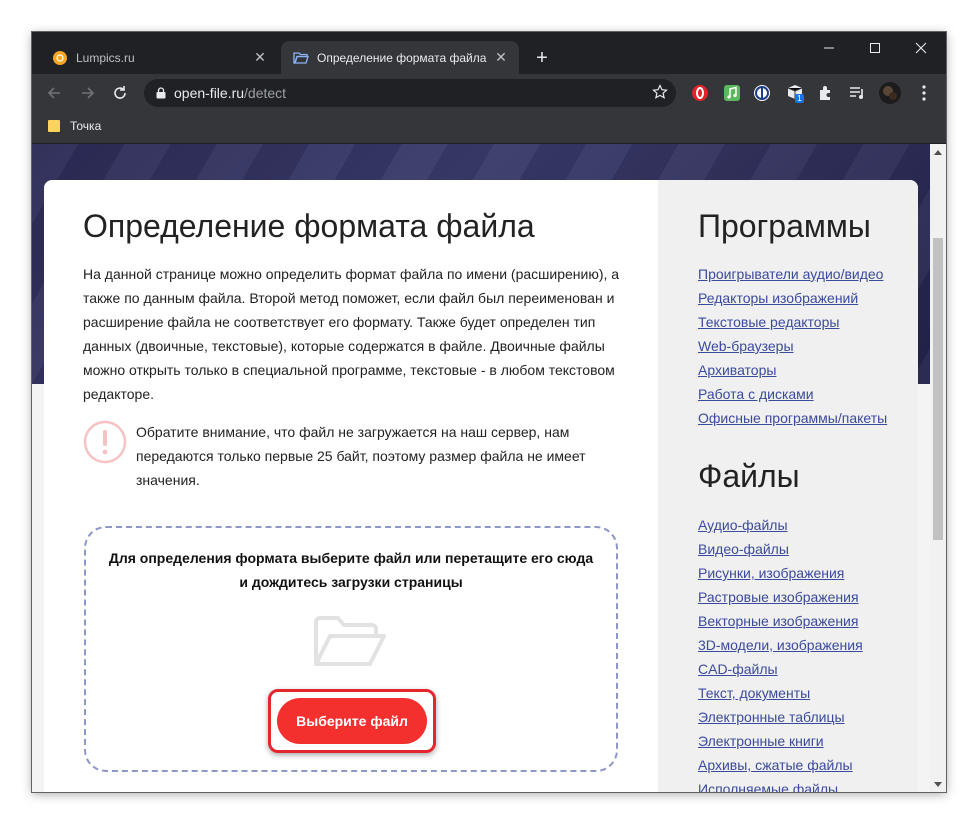 The image size is (978, 824). What do you see at coordinates (829, 48) in the screenshot?
I see `minimize-button` at bounding box center [829, 48].